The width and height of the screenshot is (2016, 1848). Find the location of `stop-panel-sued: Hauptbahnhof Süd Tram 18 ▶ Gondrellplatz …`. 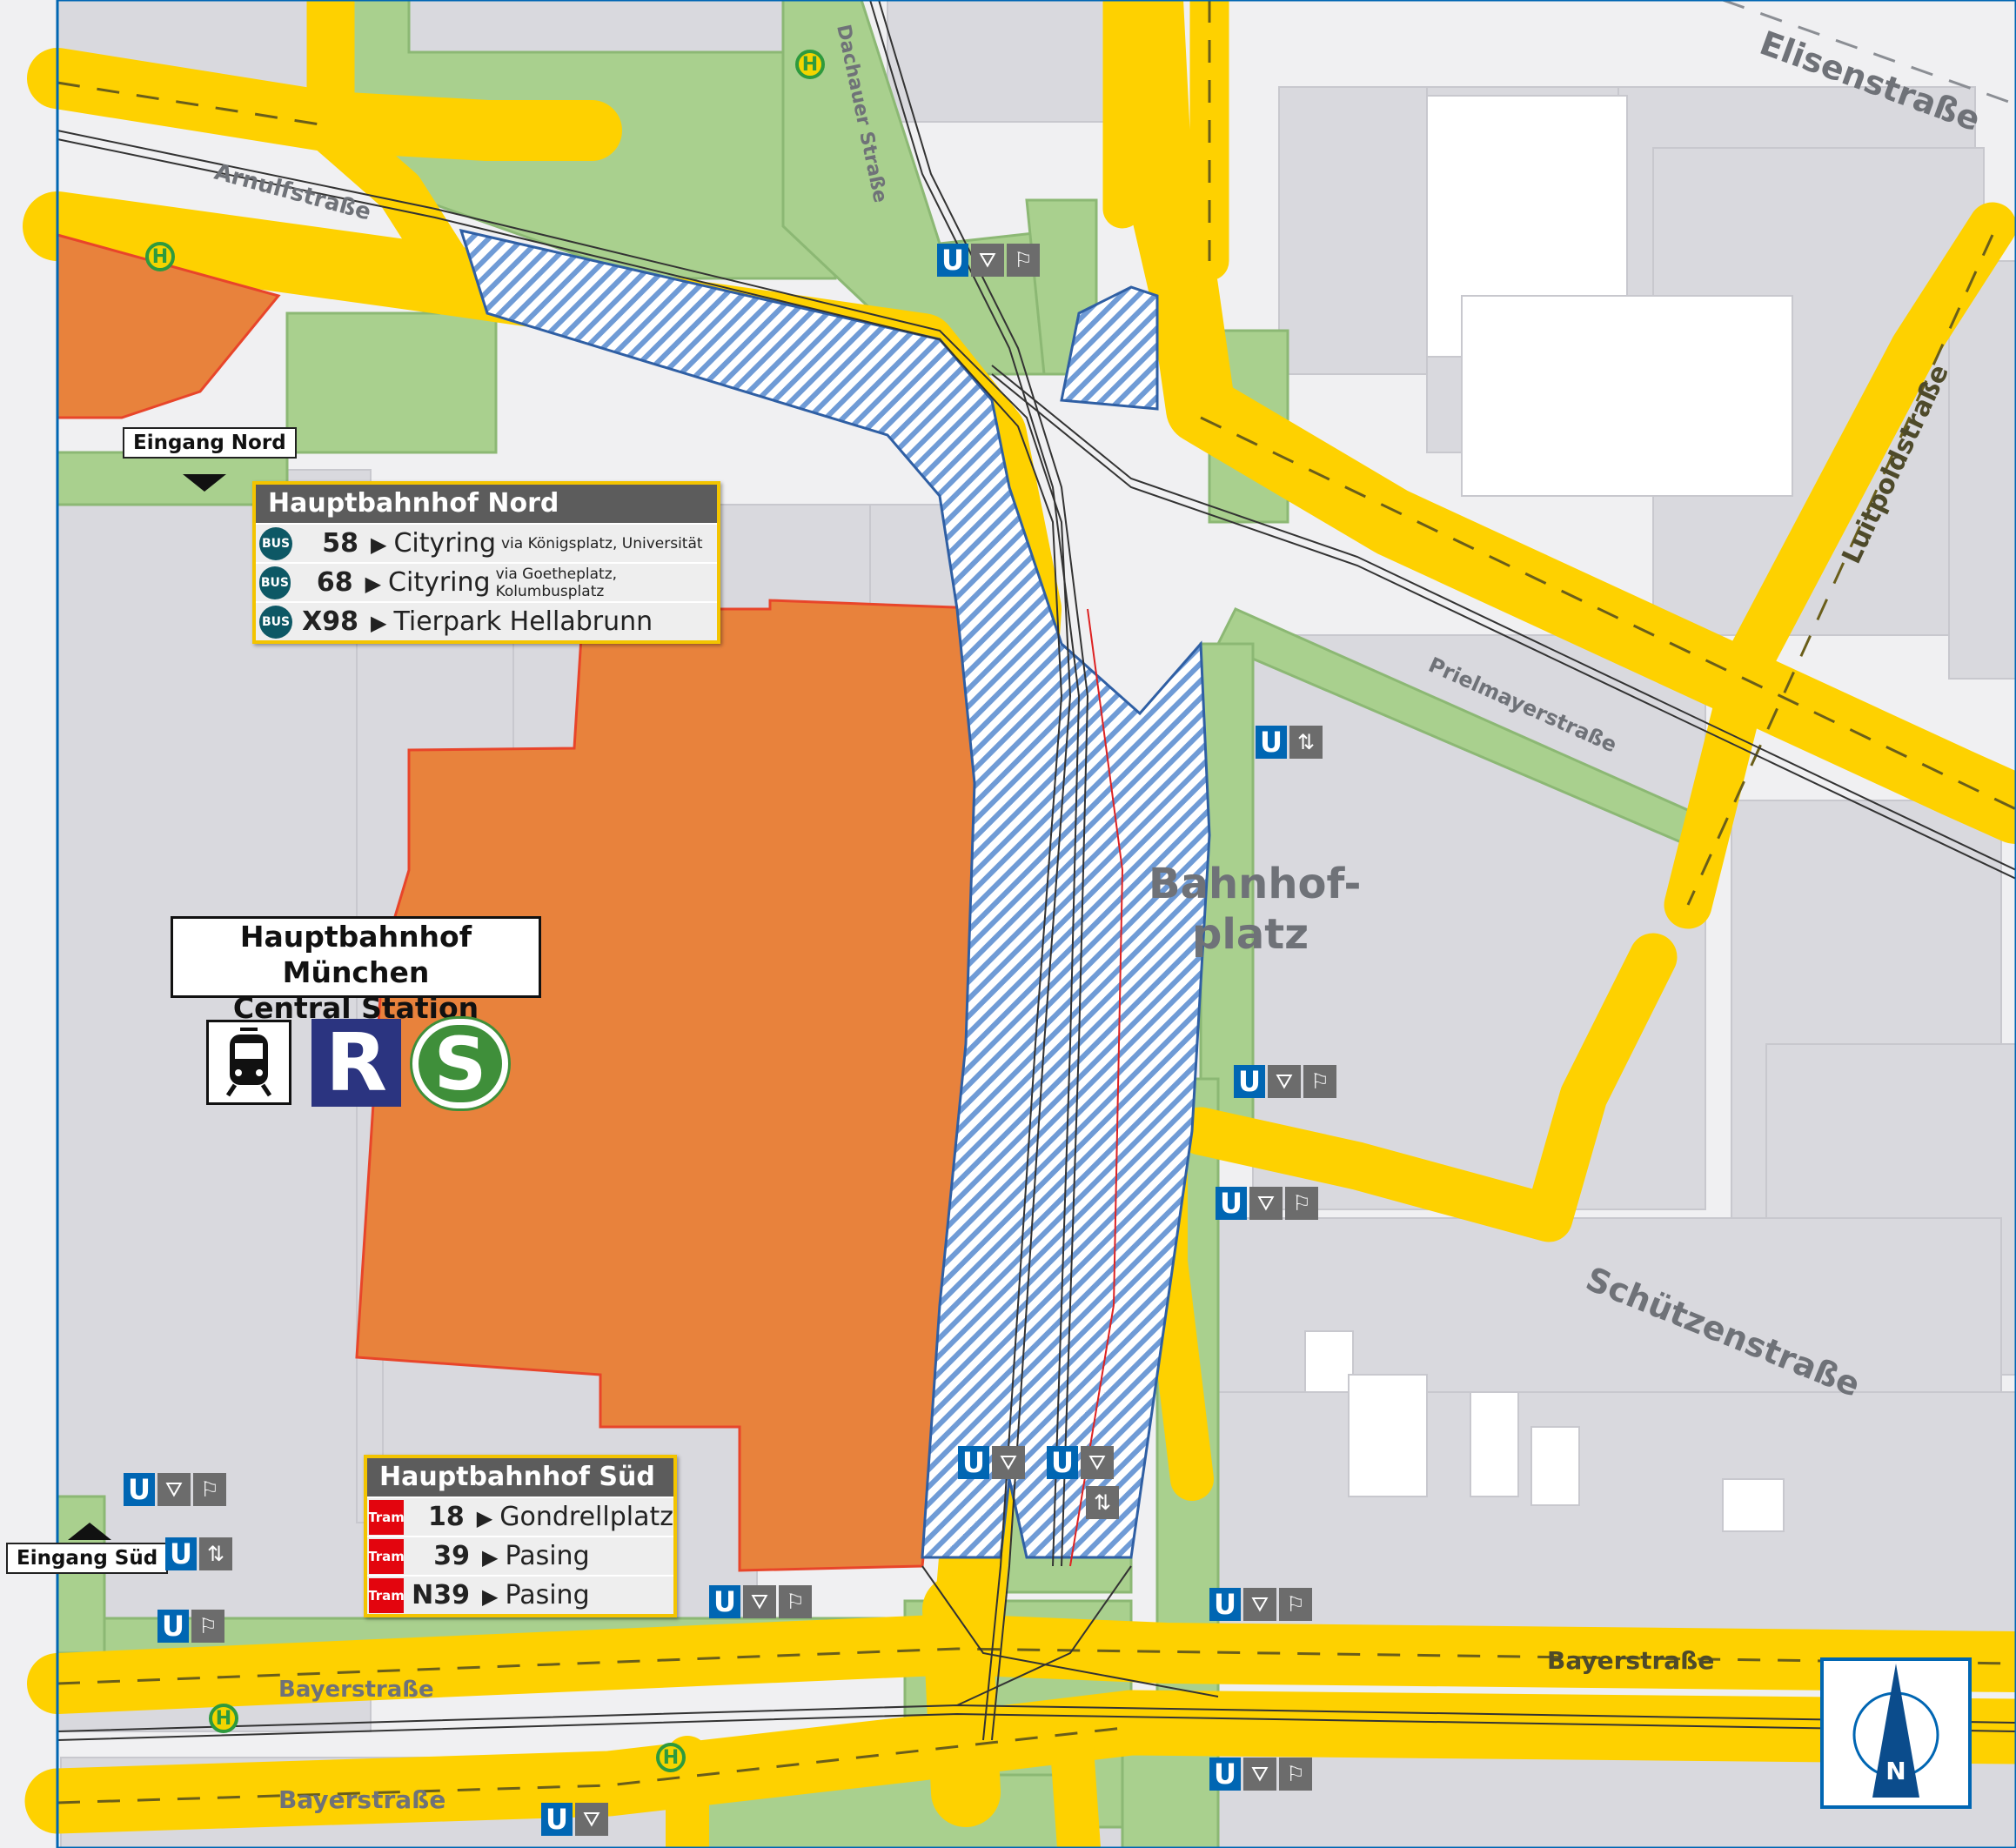

stop-panel-sued: Hauptbahnhof Süd Tram 18 ▶ Gondrellplatz … is located at coordinates (520, 1536).